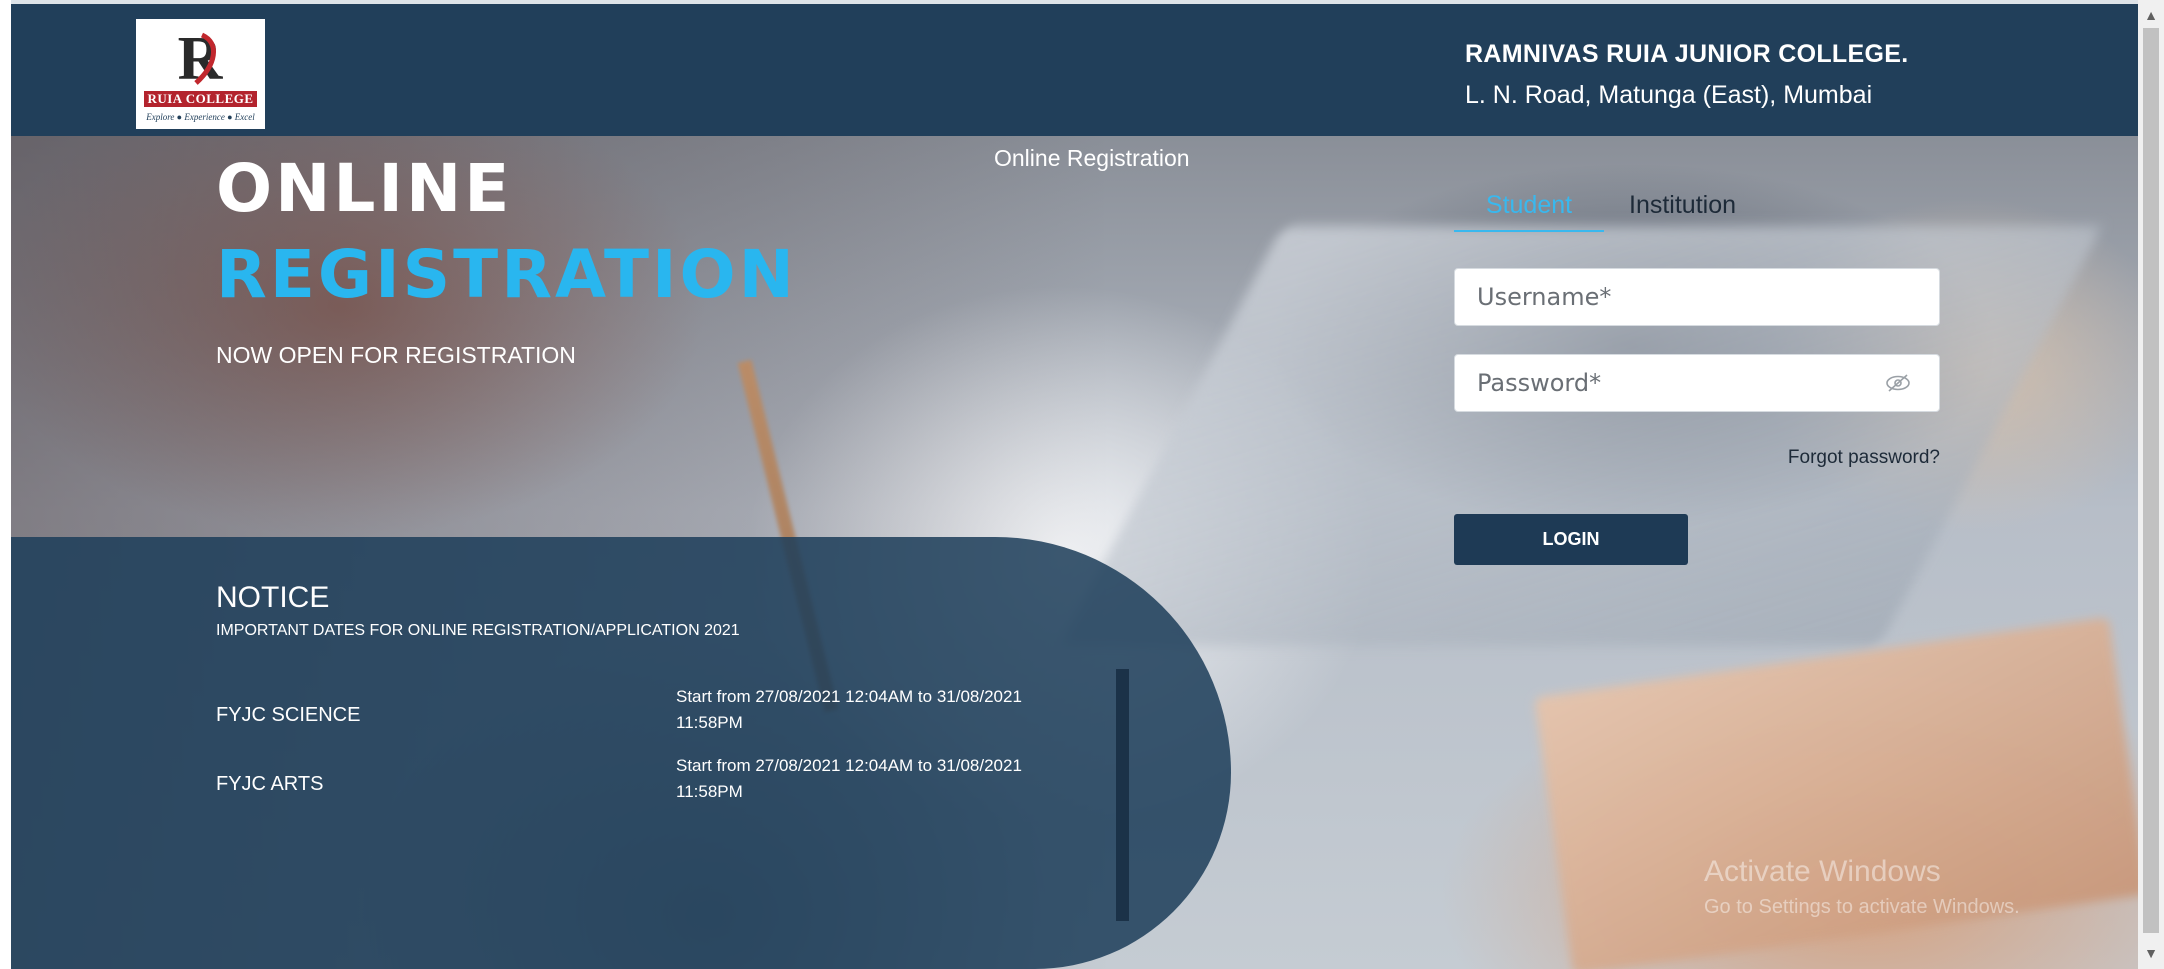 This screenshot has height=969, width=2164. What do you see at coordinates (200, 57) in the screenshot?
I see `r-logo-icon: R` at bounding box center [200, 57].